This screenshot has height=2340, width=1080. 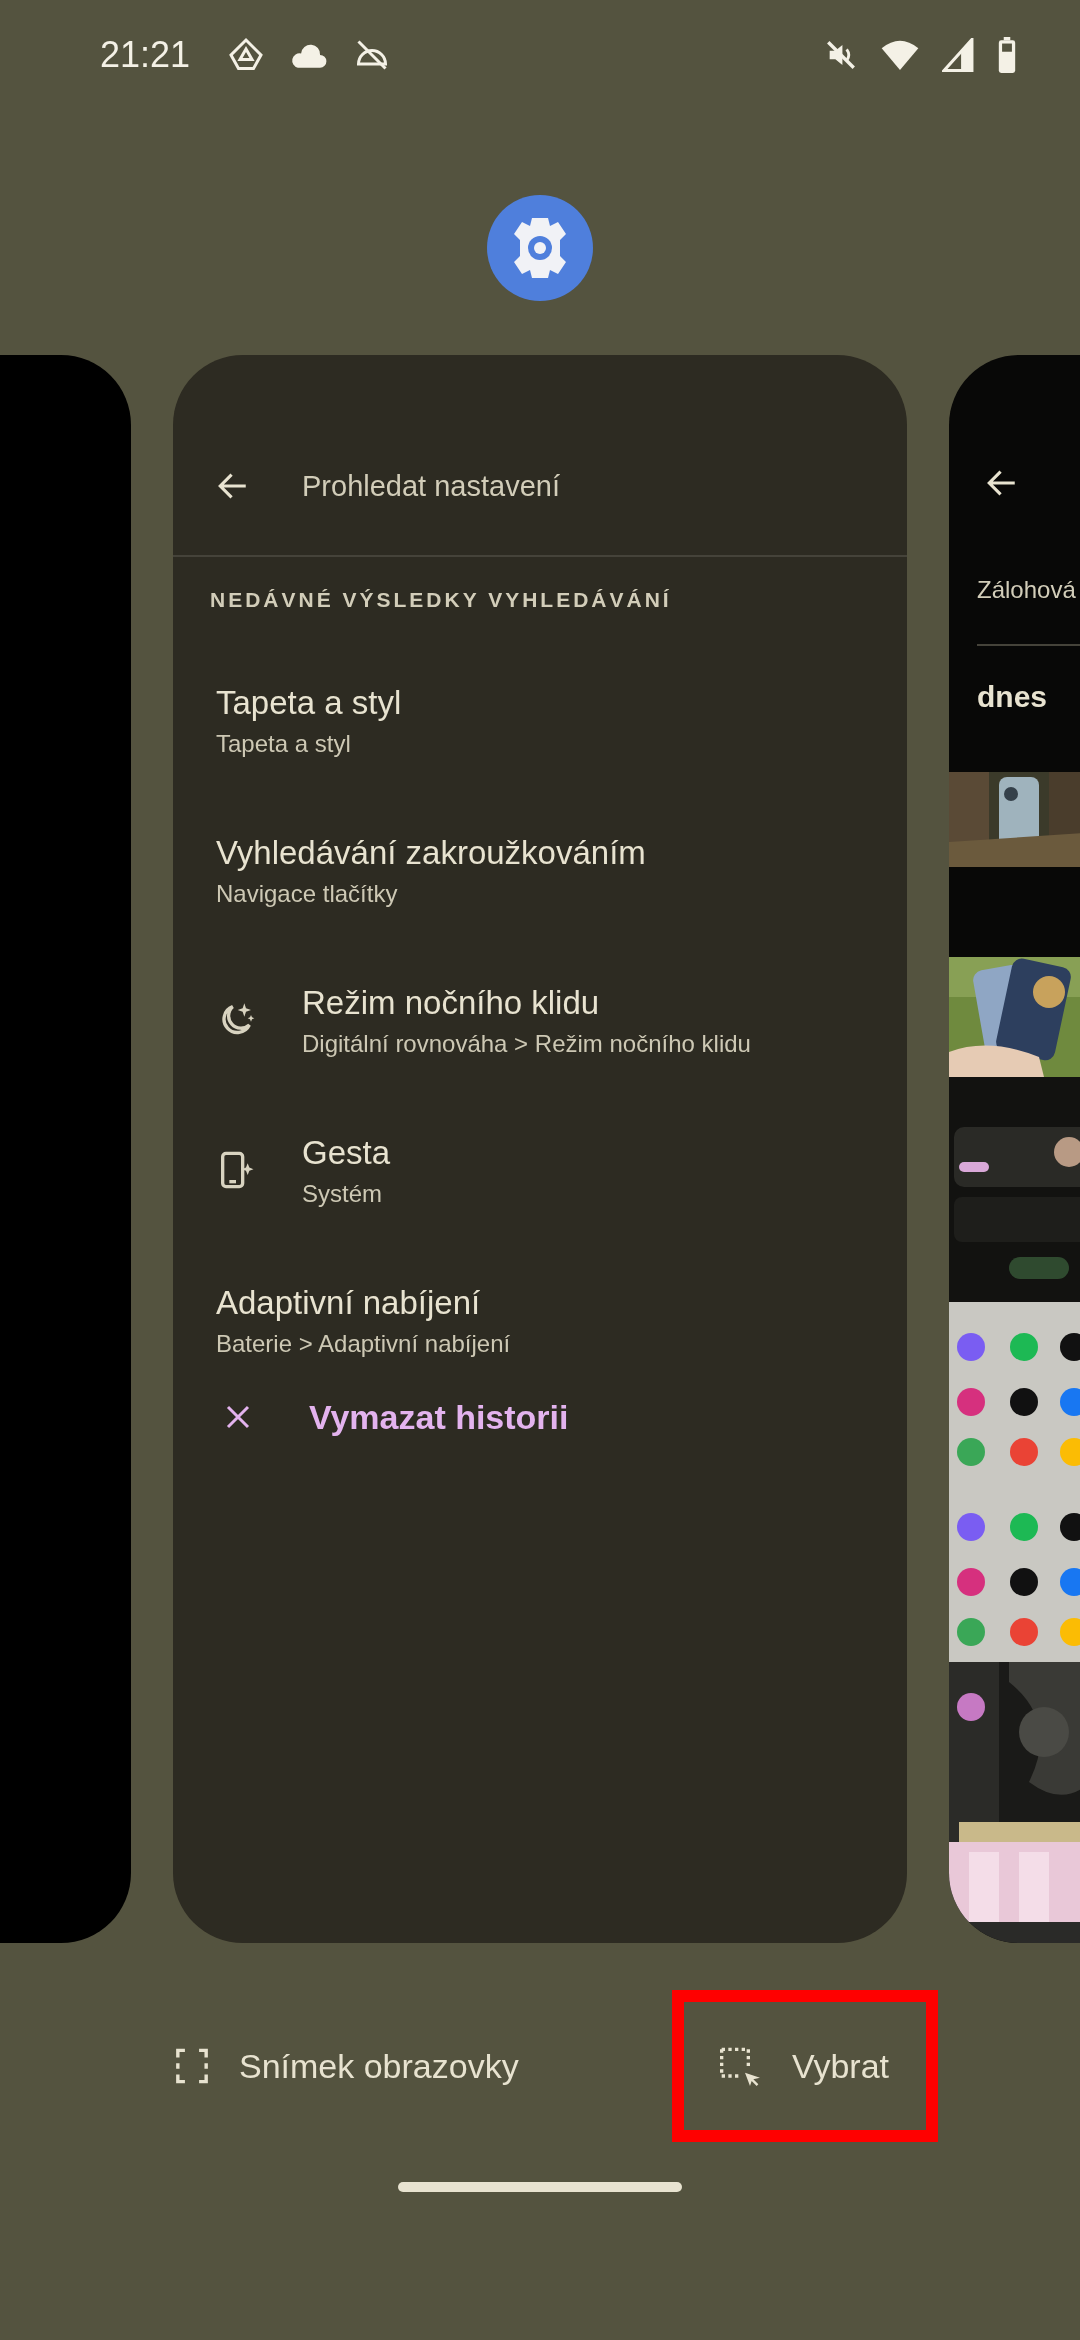 What do you see at coordinates (542, 486) in the screenshot?
I see `search-field: Prohledat nastavení` at bounding box center [542, 486].